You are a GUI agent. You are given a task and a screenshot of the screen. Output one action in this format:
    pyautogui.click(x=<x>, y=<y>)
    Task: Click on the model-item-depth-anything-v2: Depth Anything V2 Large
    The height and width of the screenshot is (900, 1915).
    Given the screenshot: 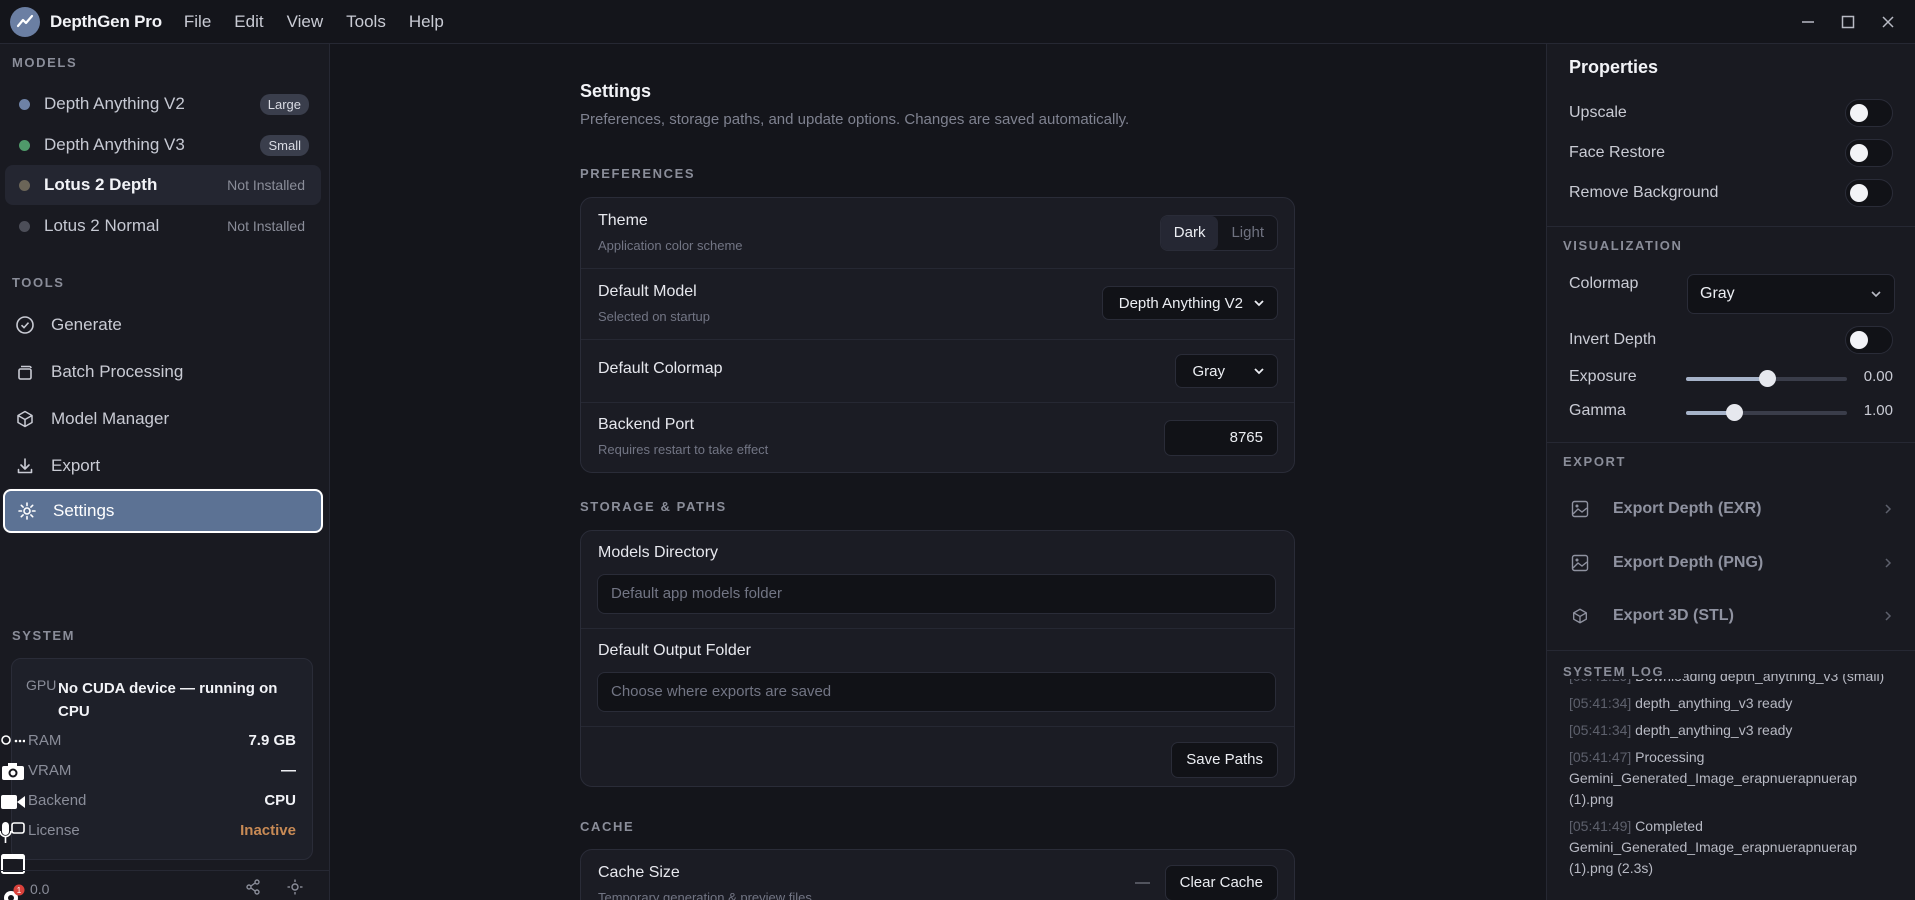 What is the action you would take?
    pyautogui.click(x=163, y=104)
    